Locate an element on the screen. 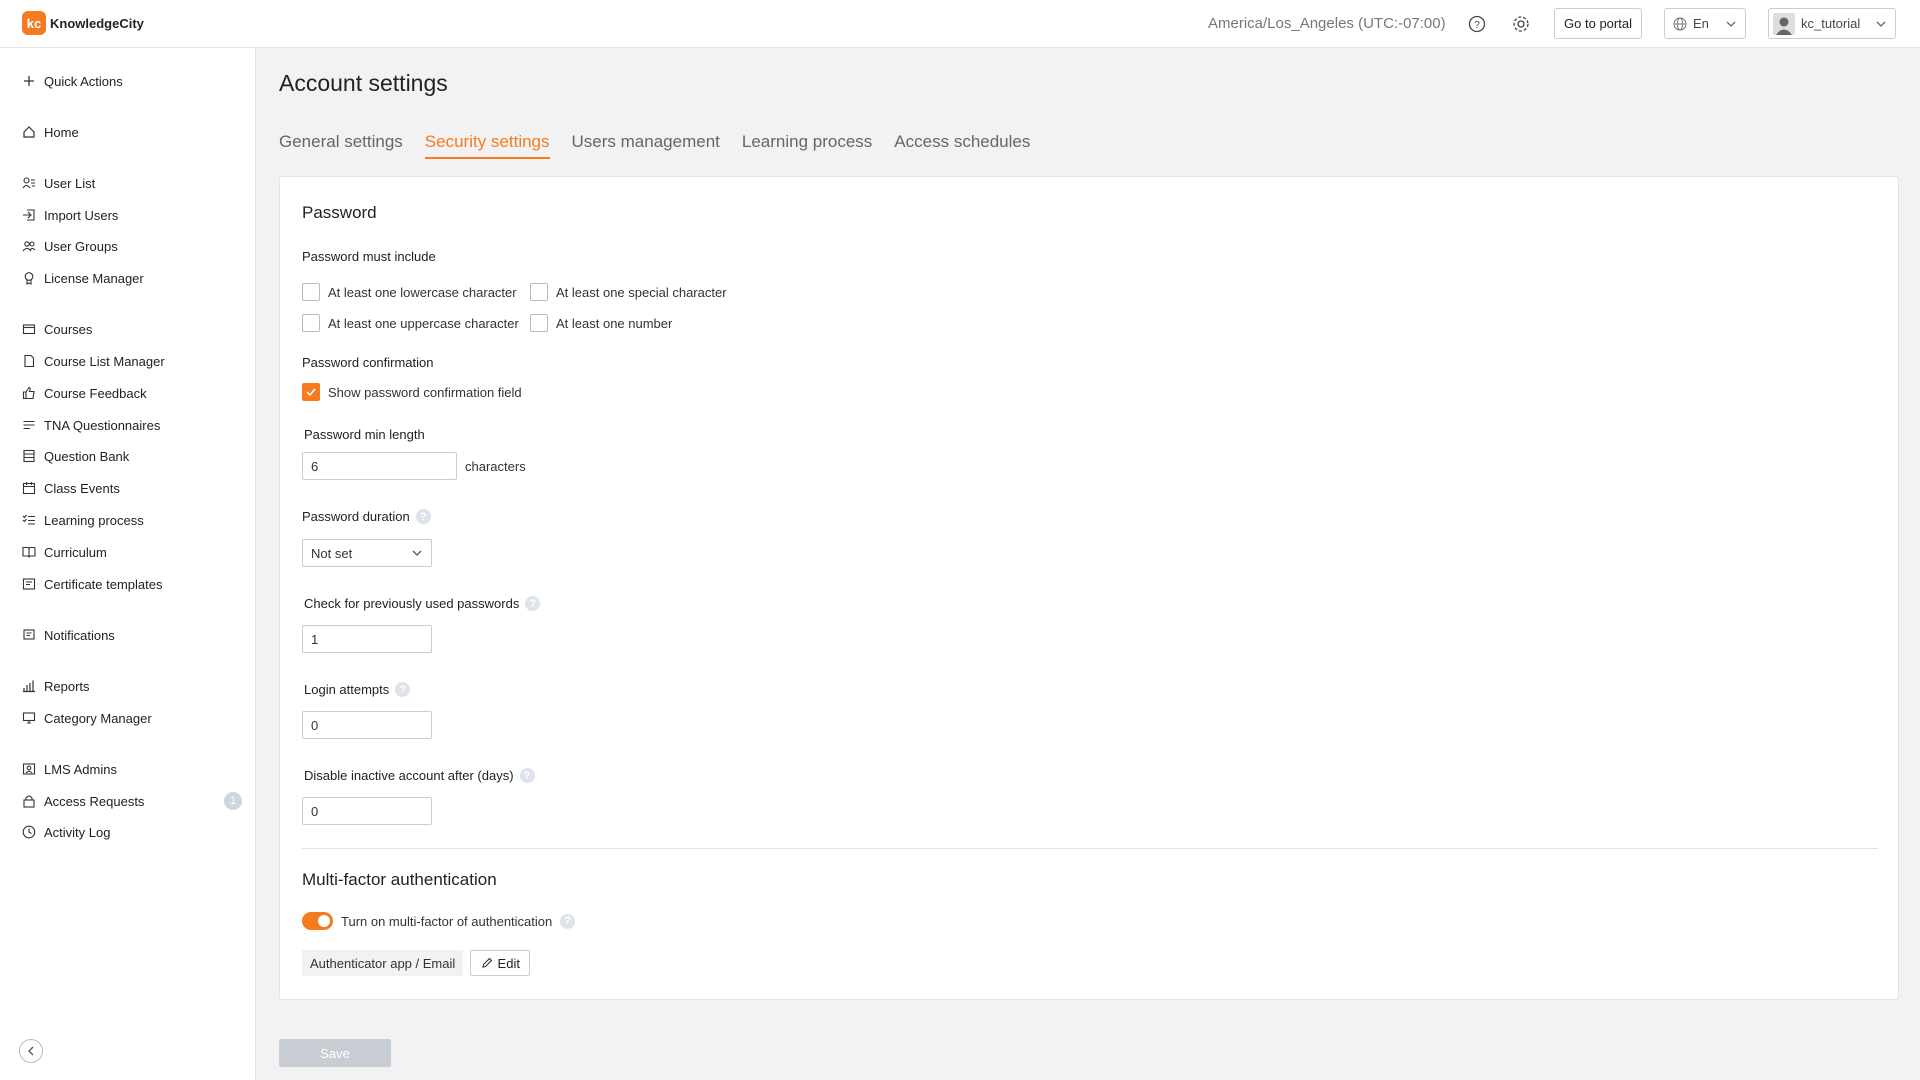 This screenshot has width=1920, height=1080. username: kc_tutorial is located at coordinates (1831, 23).